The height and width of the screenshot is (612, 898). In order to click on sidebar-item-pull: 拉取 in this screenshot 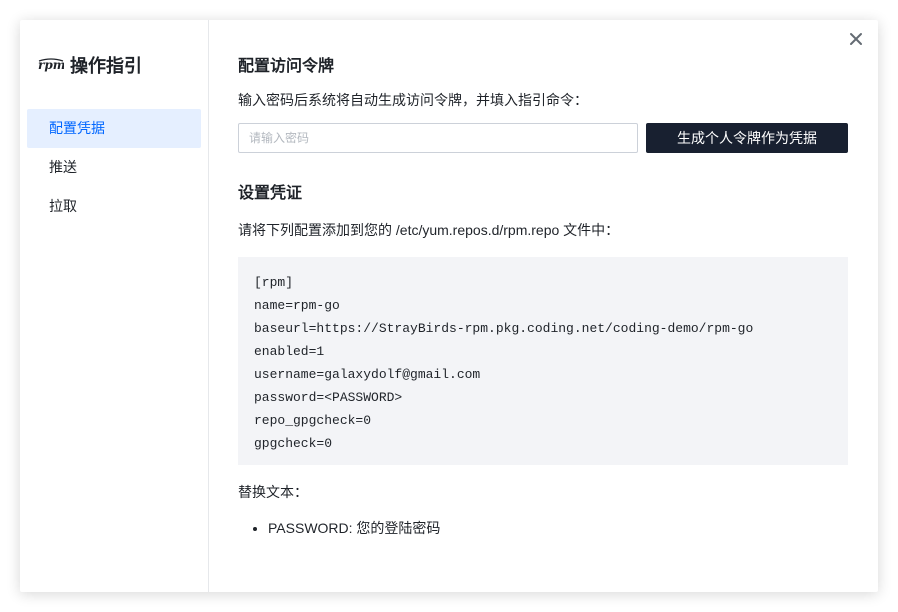, I will do `click(114, 206)`.